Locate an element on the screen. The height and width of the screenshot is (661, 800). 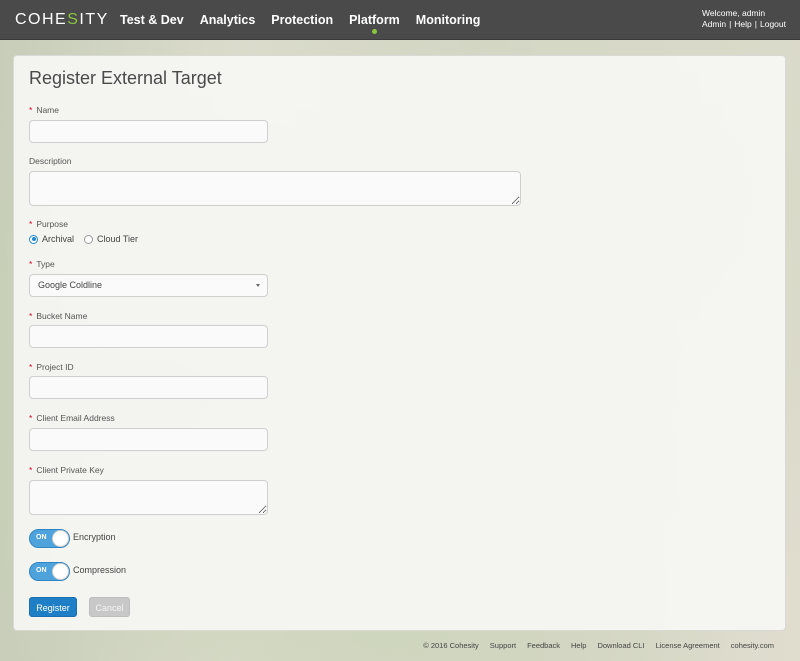
nav-protection: Protection is located at coordinates (302, 20).